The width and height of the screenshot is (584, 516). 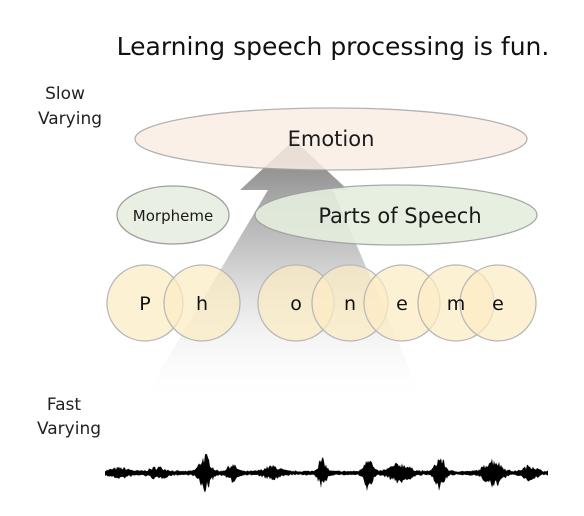 What do you see at coordinates (321, 303) in the screenshot?
I see `phoneme-row: Ph o n e m e` at bounding box center [321, 303].